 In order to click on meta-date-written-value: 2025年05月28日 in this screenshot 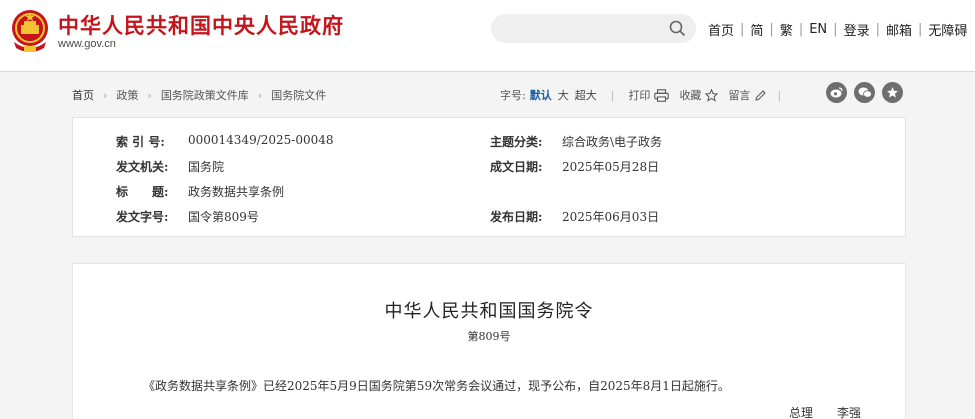, I will do `click(611, 167)`.